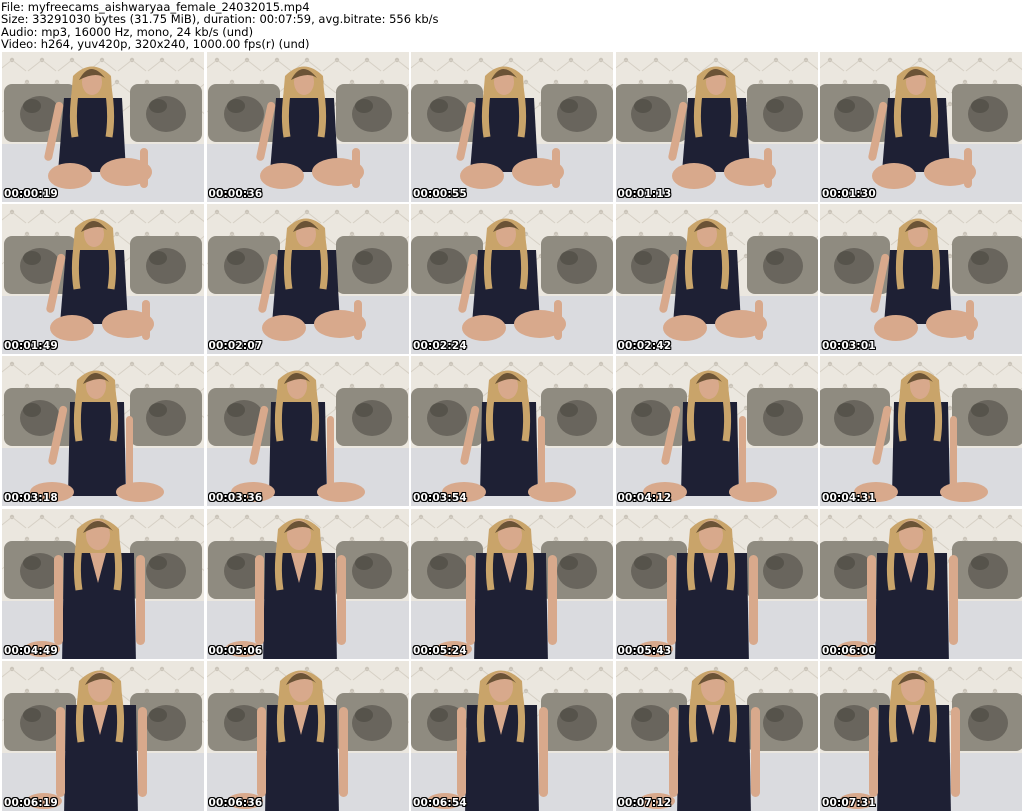  I want to click on video-thumbnail: 00:04:12, so click(716, 431).